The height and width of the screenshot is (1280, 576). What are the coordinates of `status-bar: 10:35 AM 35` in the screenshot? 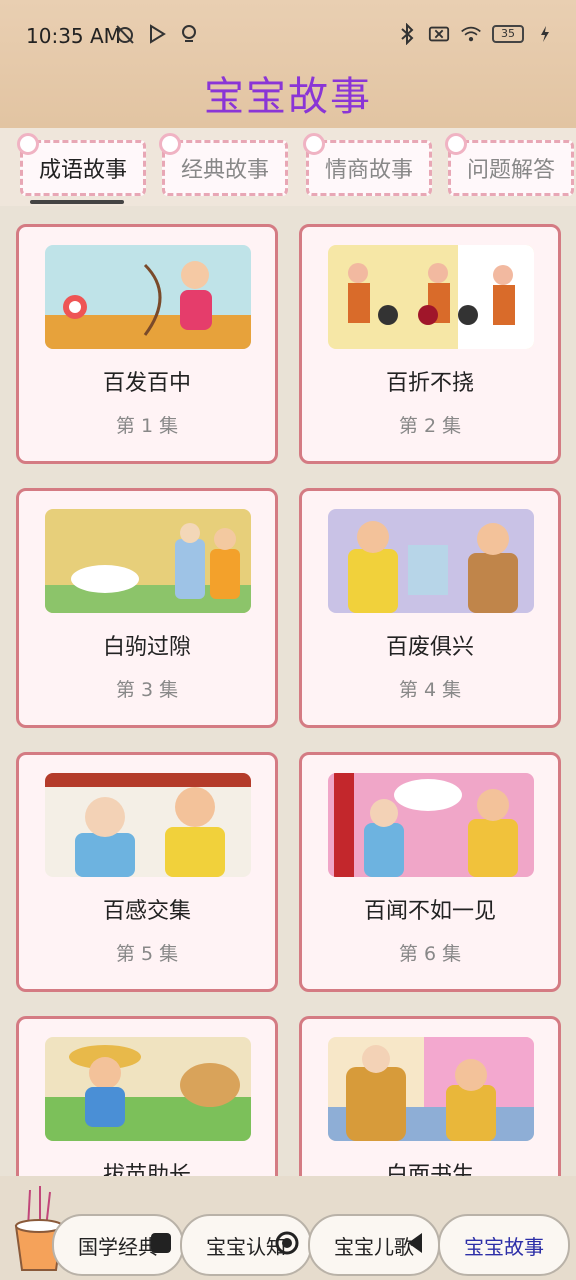 It's located at (288, 35).